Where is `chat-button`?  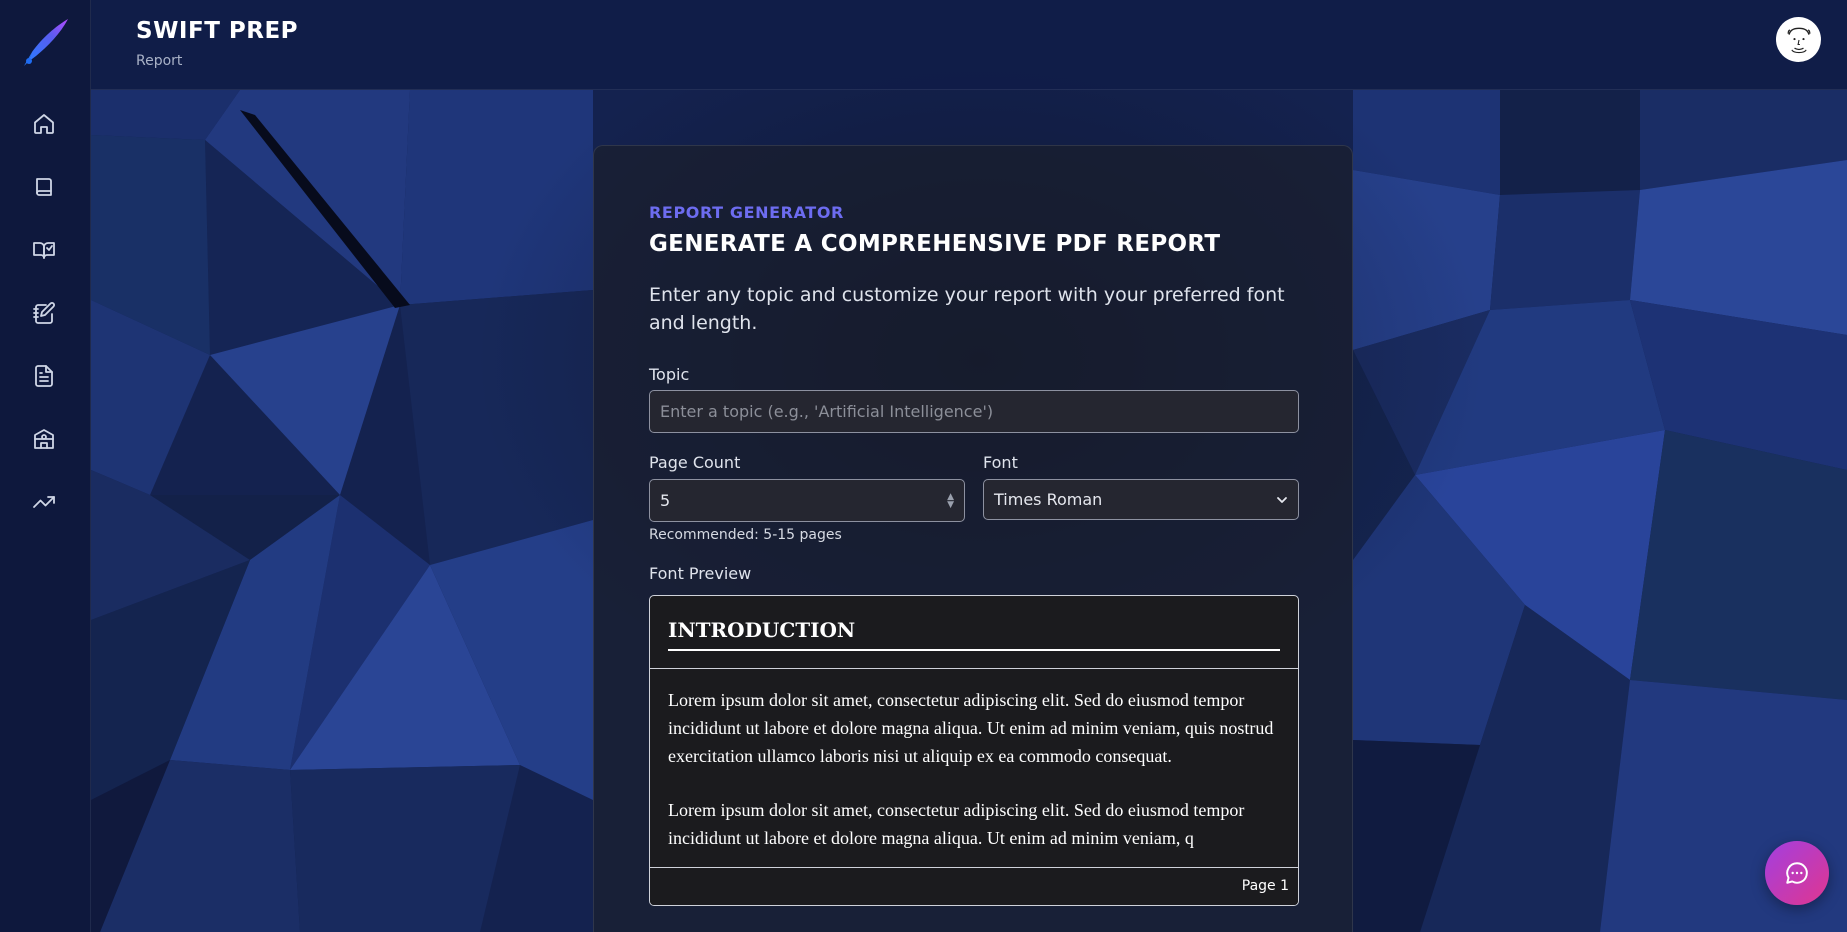
chat-button is located at coordinates (1797, 873).